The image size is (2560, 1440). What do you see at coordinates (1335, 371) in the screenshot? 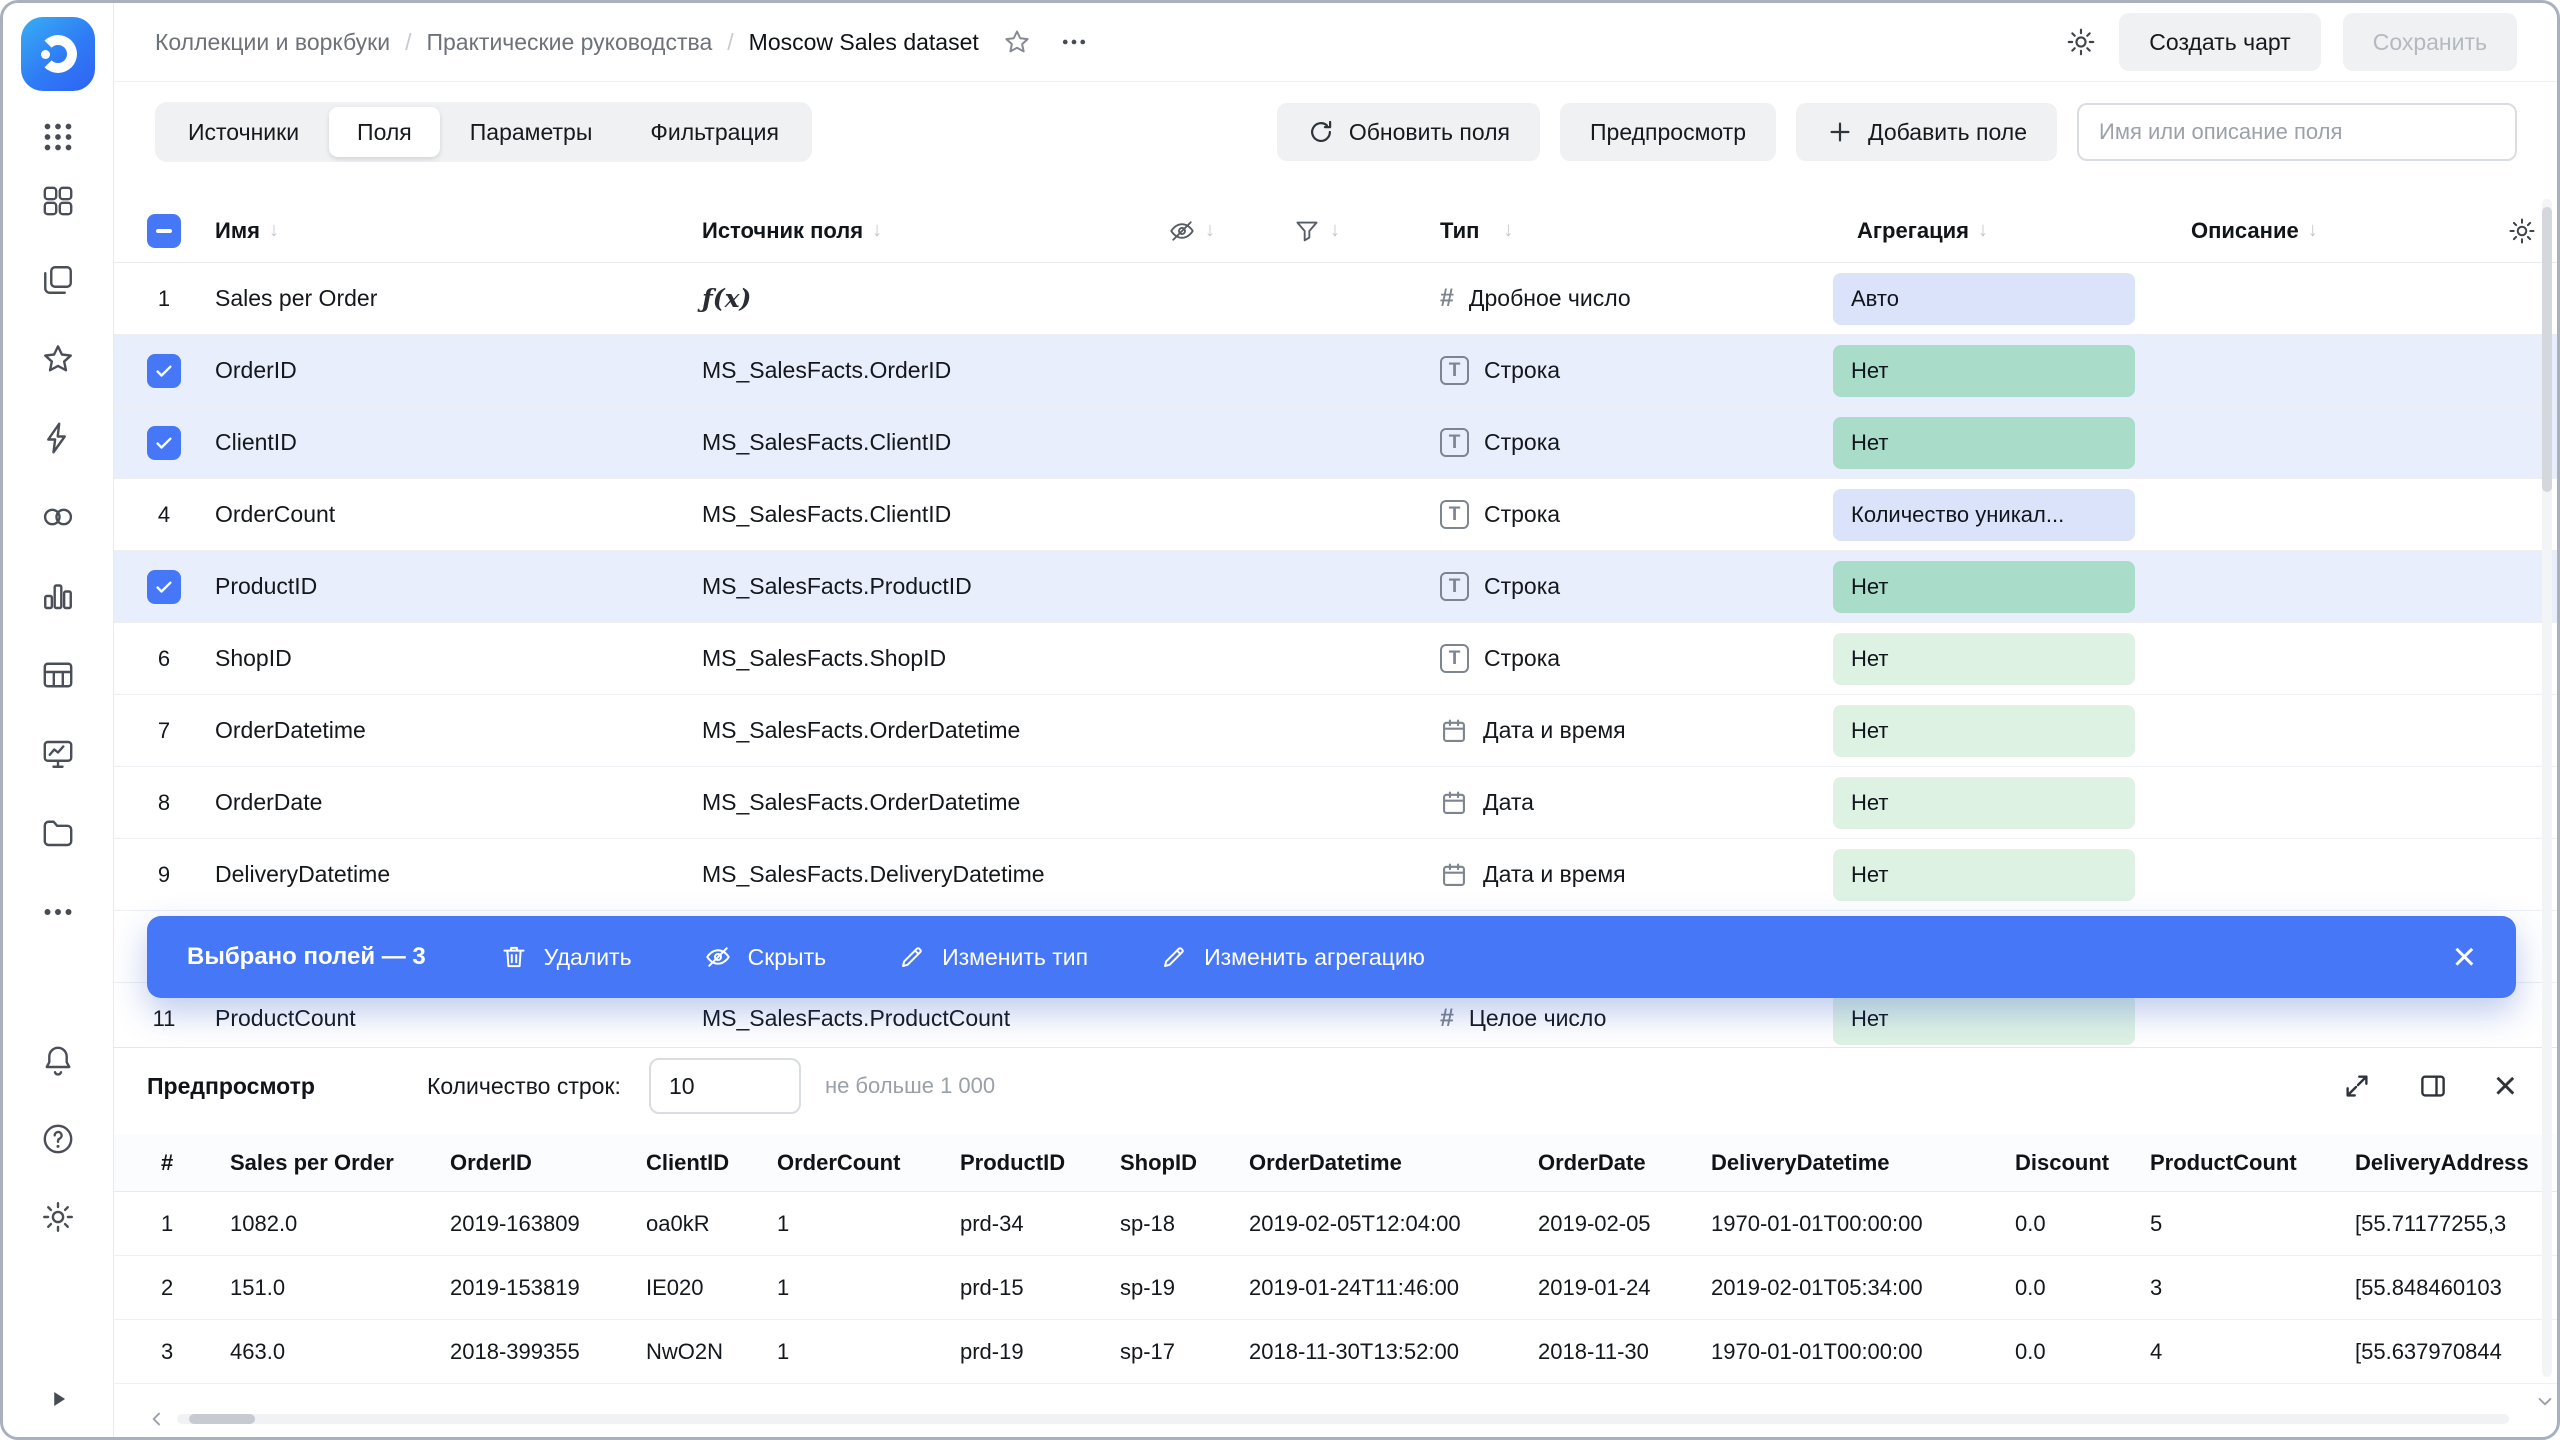
I see `field-row: OrderID MS_SalesFacts.OrderID T Строка Нет` at bounding box center [1335, 371].